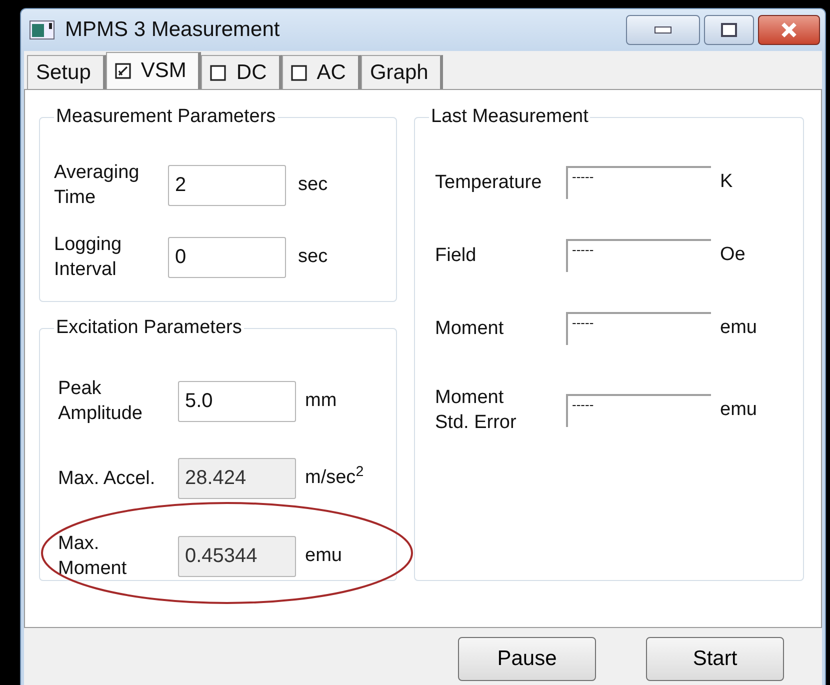  I want to click on close-button, so click(789, 30).